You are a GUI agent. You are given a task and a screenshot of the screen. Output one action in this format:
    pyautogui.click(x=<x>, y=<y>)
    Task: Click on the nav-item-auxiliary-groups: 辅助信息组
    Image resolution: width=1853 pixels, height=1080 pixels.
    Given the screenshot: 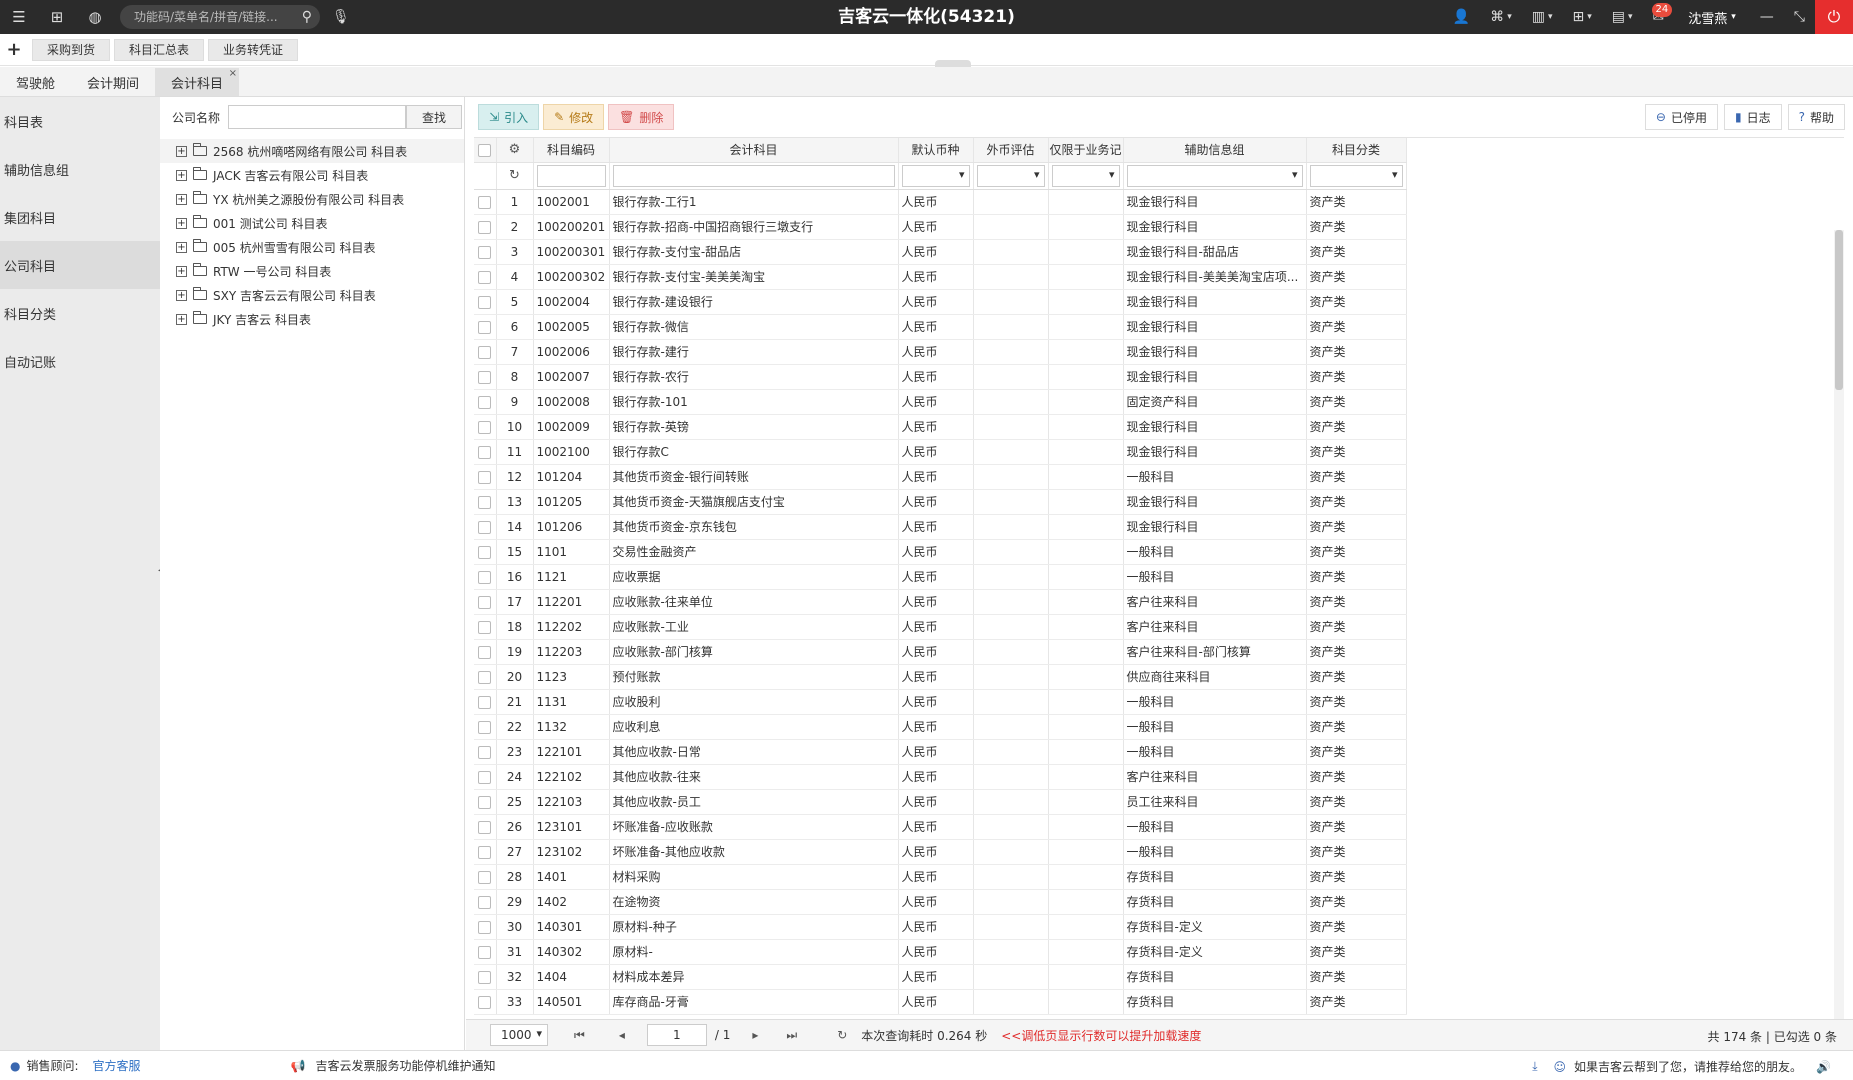 What is the action you would take?
    pyautogui.click(x=80, y=169)
    